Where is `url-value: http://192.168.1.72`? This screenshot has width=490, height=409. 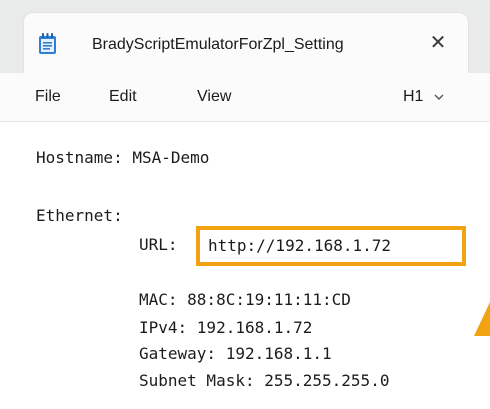
url-value: http://192.168.1.72 is located at coordinates (300, 245).